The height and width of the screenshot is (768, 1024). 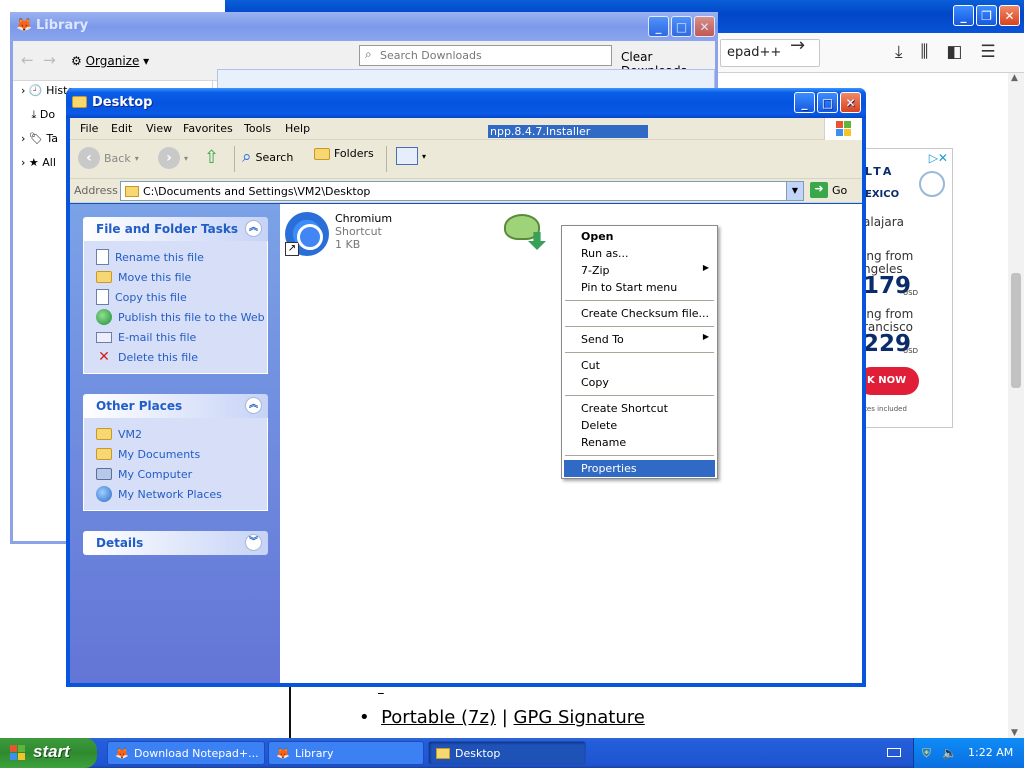 I want to click on go-button: ➜ Go, so click(x=828, y=190).